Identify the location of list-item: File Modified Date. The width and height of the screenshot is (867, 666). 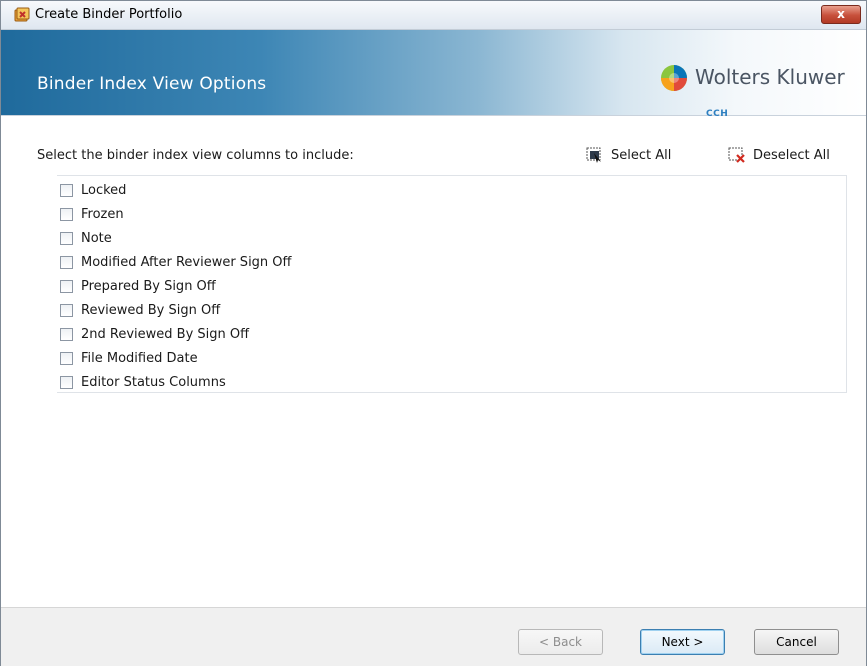
(127, 358).